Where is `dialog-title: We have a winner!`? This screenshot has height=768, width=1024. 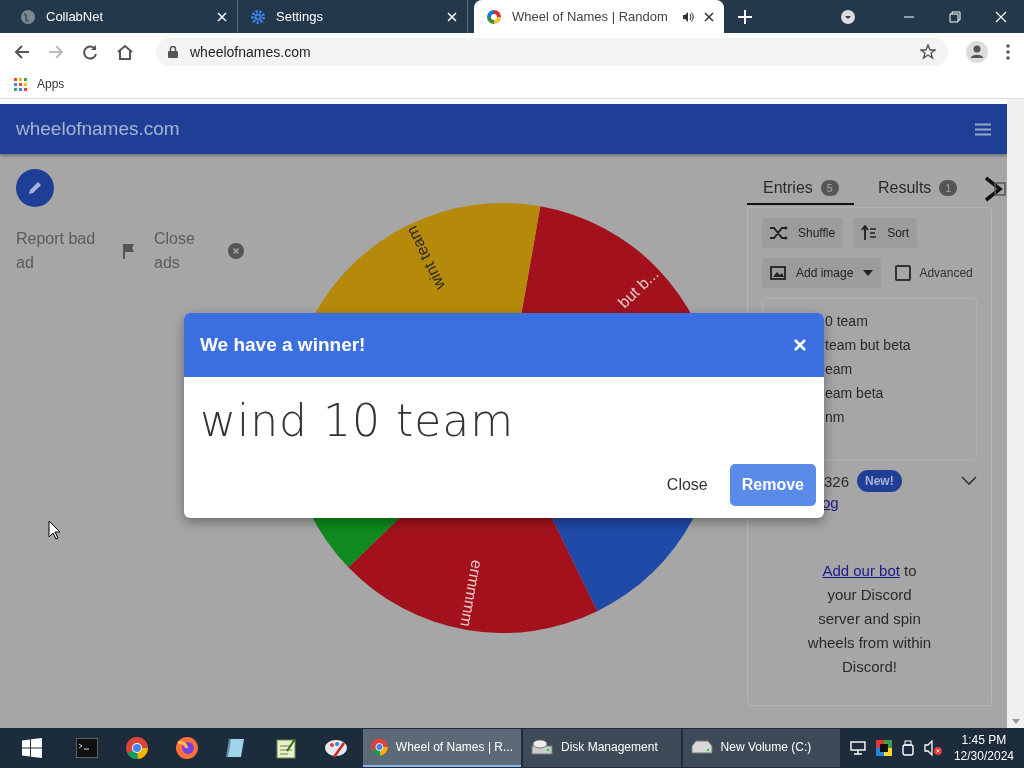 dialog-title: We have a winner! is located at coordinates (283, 345).